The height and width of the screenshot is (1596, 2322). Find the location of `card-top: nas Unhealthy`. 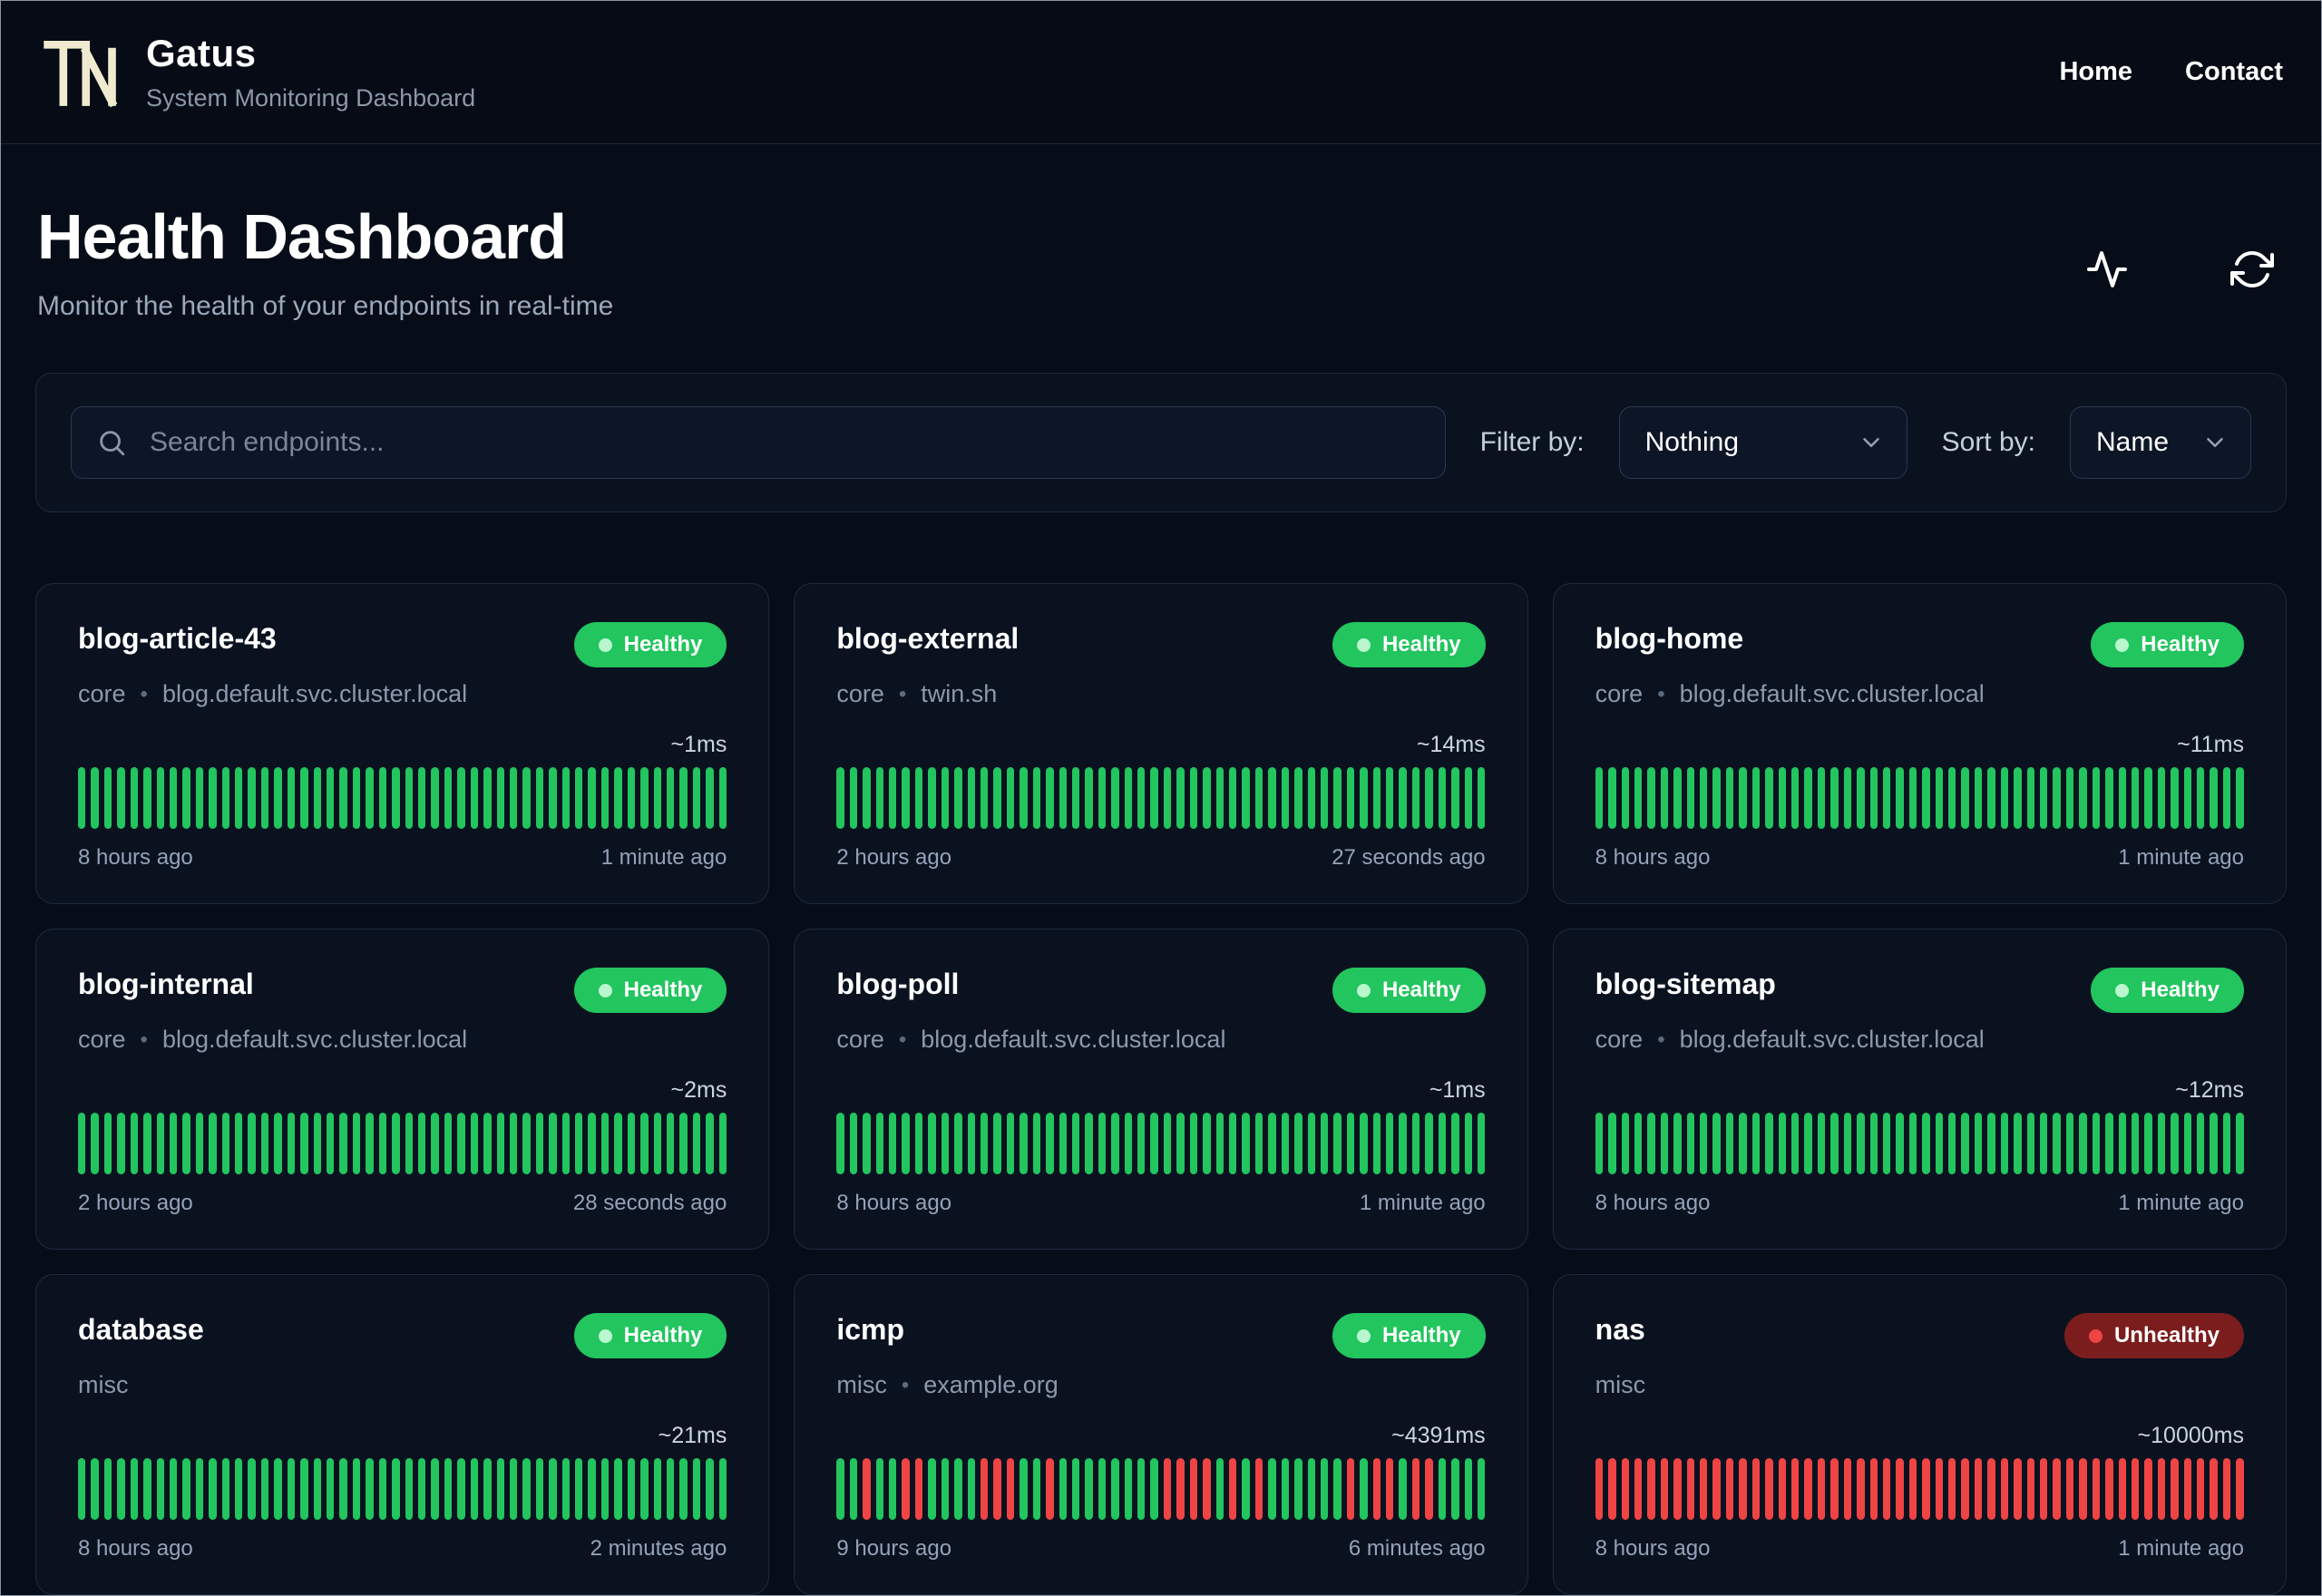

card-top: nas Unhealthy is located at coordinates (1920, 1335).